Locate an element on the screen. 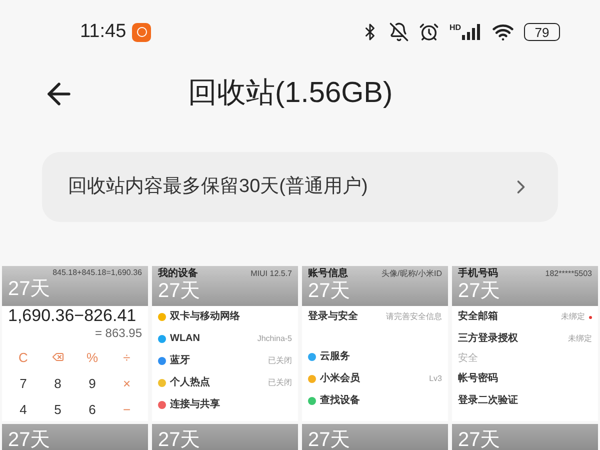  settings-row: 查找设备 is located at coordinates (375, 401).